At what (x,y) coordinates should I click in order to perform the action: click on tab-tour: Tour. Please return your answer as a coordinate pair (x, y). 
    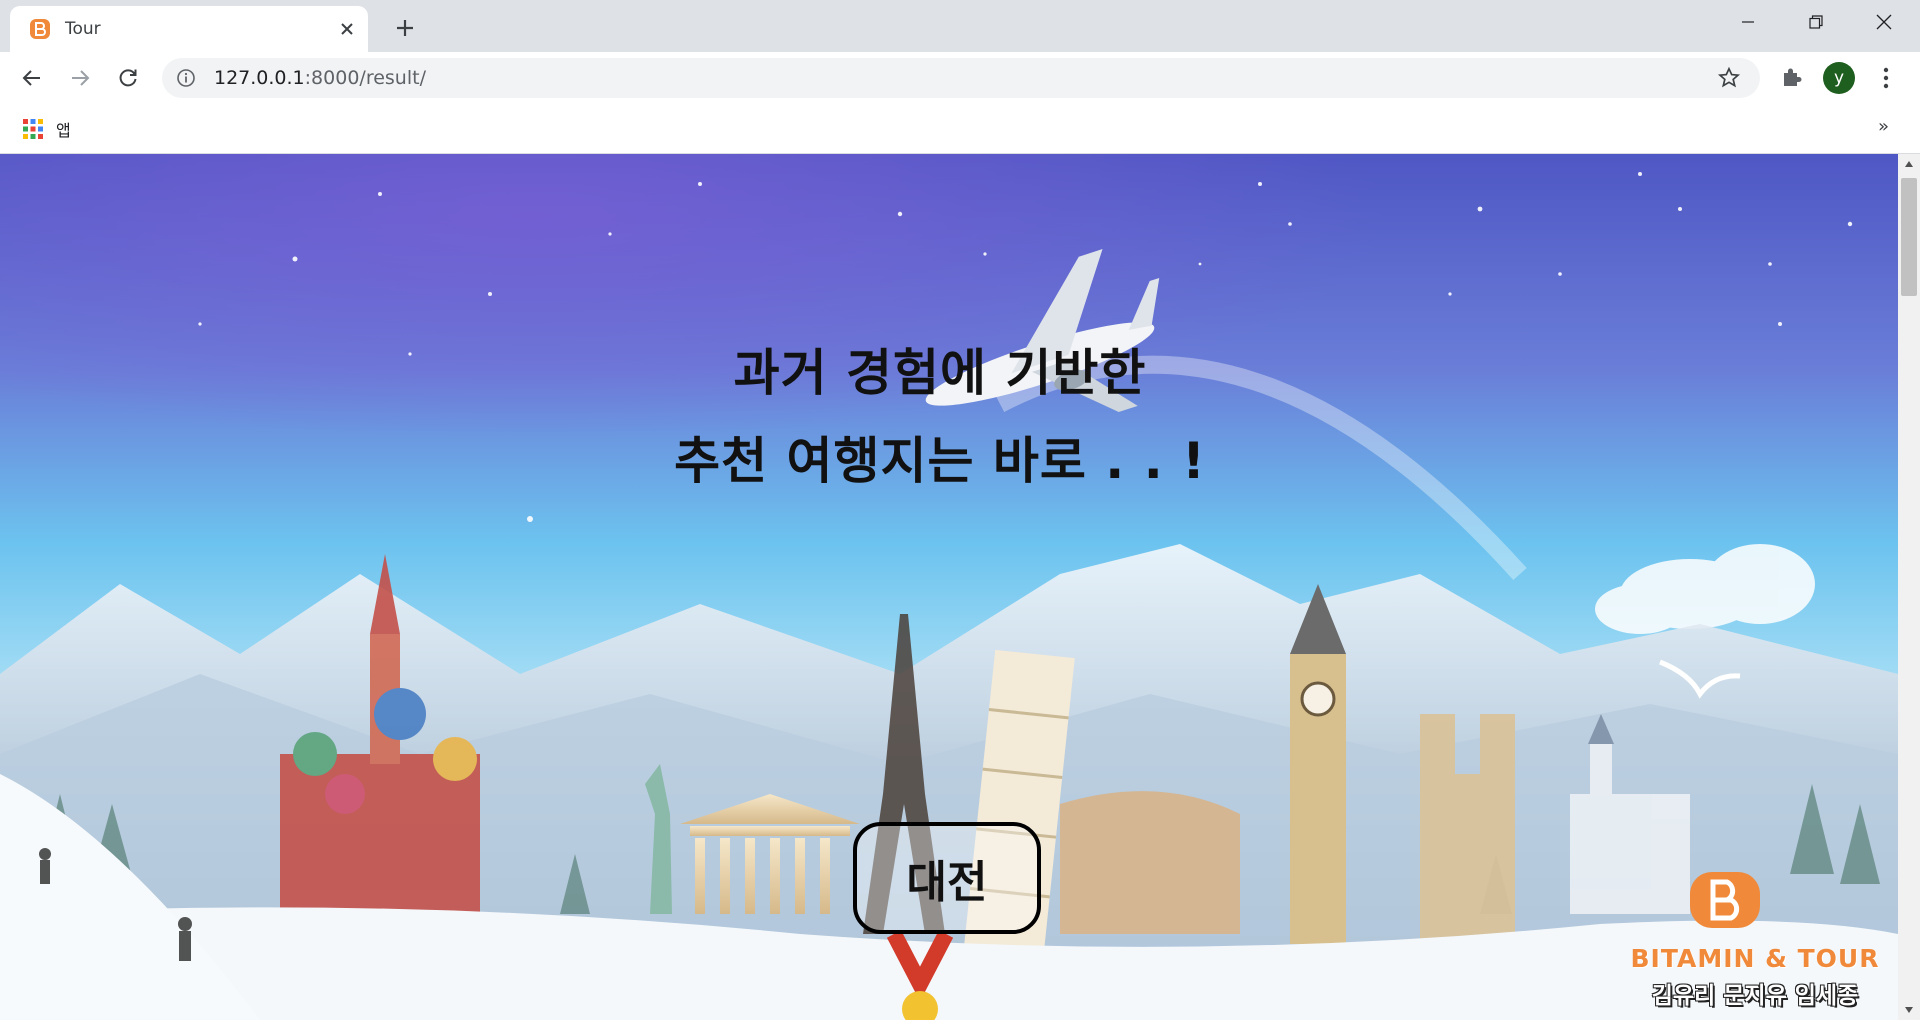
    Looking at the image, I should click on (189, 29).